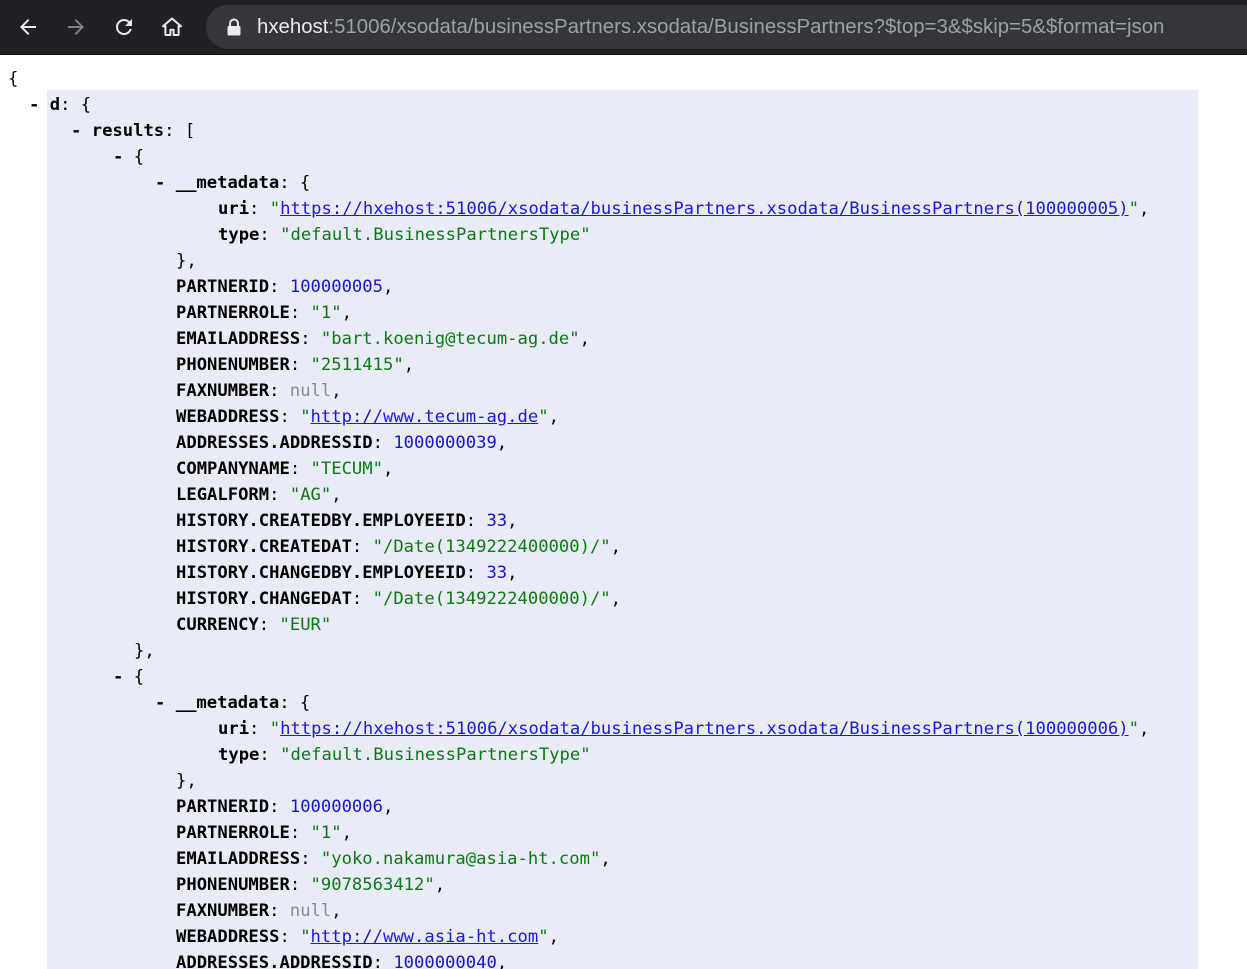  What do you see at coordinates (445, 443) in the screenshot?
I see `json-number: 1000000039` at bounding box center [445, 443].